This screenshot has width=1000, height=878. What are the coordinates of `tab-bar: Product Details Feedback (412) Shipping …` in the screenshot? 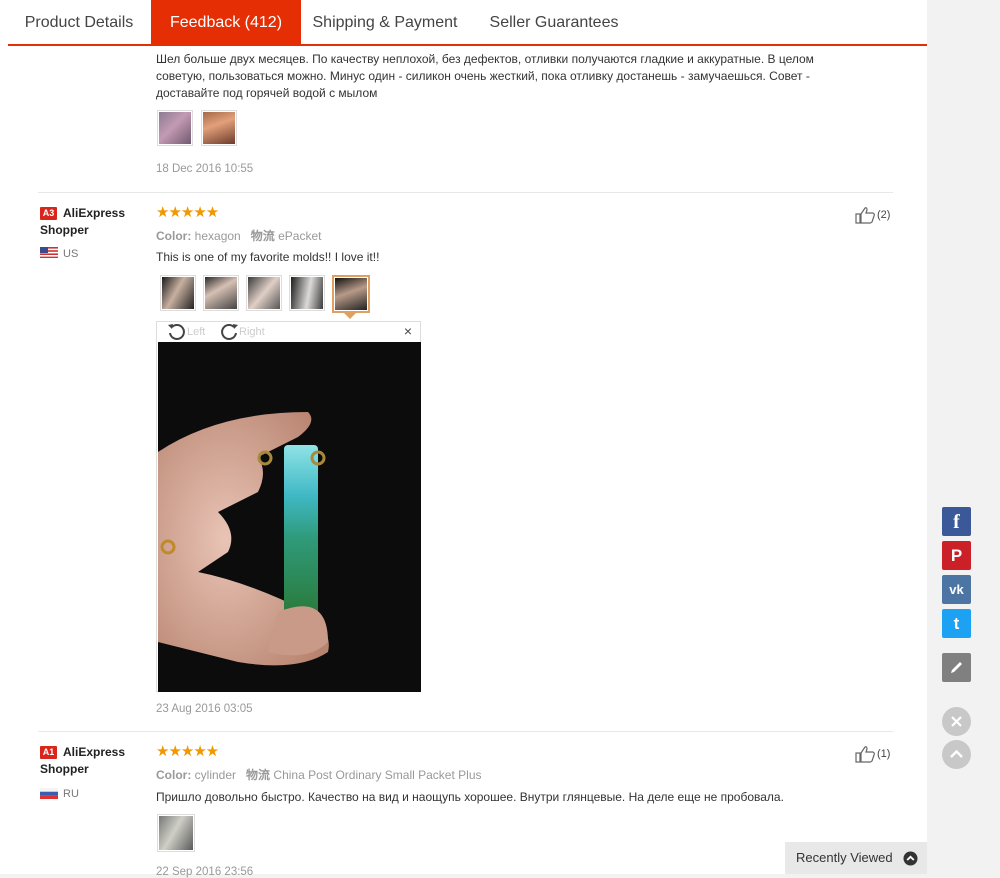 It's located at (467, 23).